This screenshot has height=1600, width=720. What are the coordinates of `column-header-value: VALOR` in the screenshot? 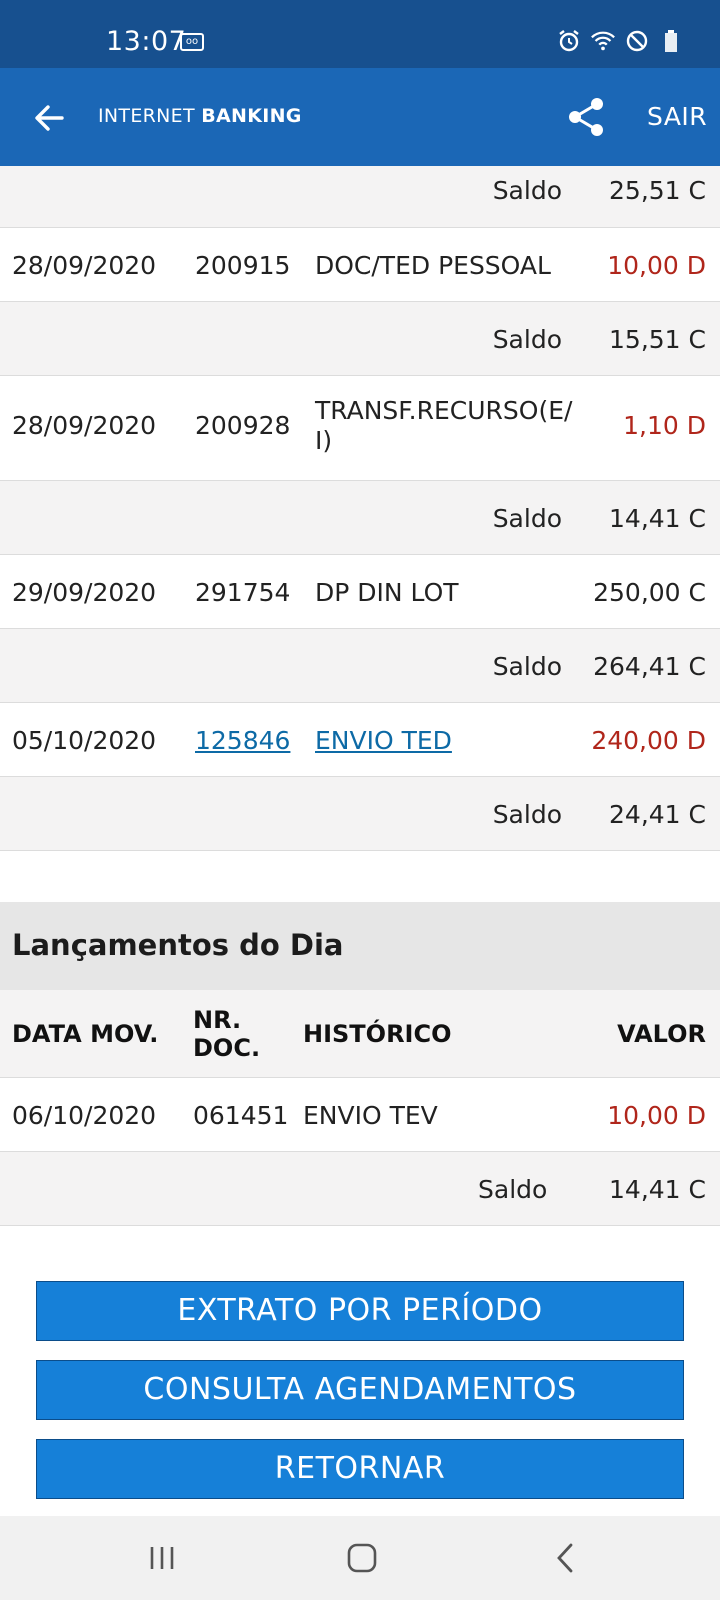 It's located at (661, 1034).